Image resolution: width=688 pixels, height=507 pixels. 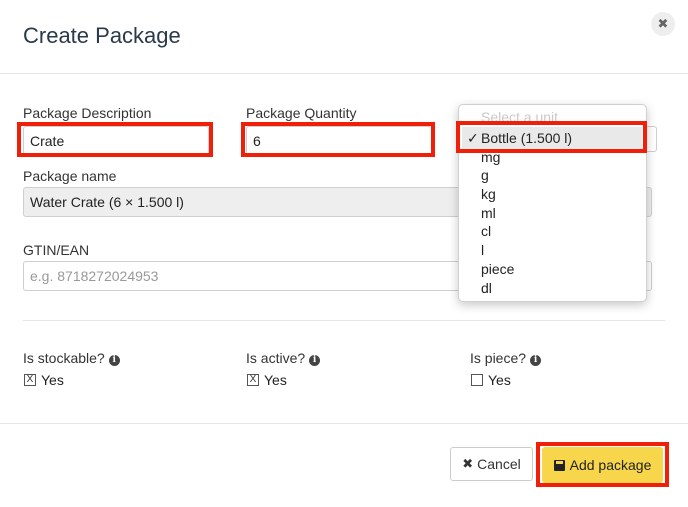 I want to click on piece-label-text: Is piece?, so click(x=498, y=358).